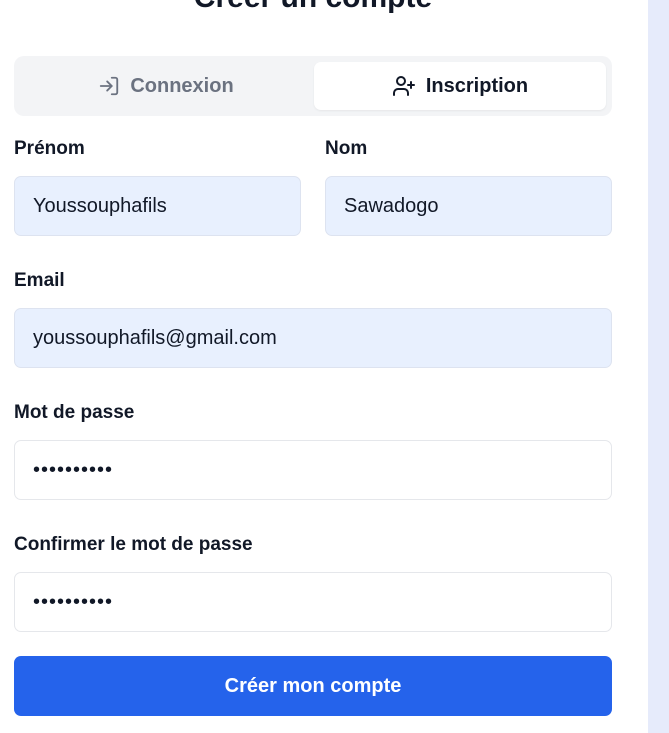 The width and height of the screenshot is (669, 733). Describe the element at coordinates (468, 206) in the screenshot. I see `last-name-field` at that location.